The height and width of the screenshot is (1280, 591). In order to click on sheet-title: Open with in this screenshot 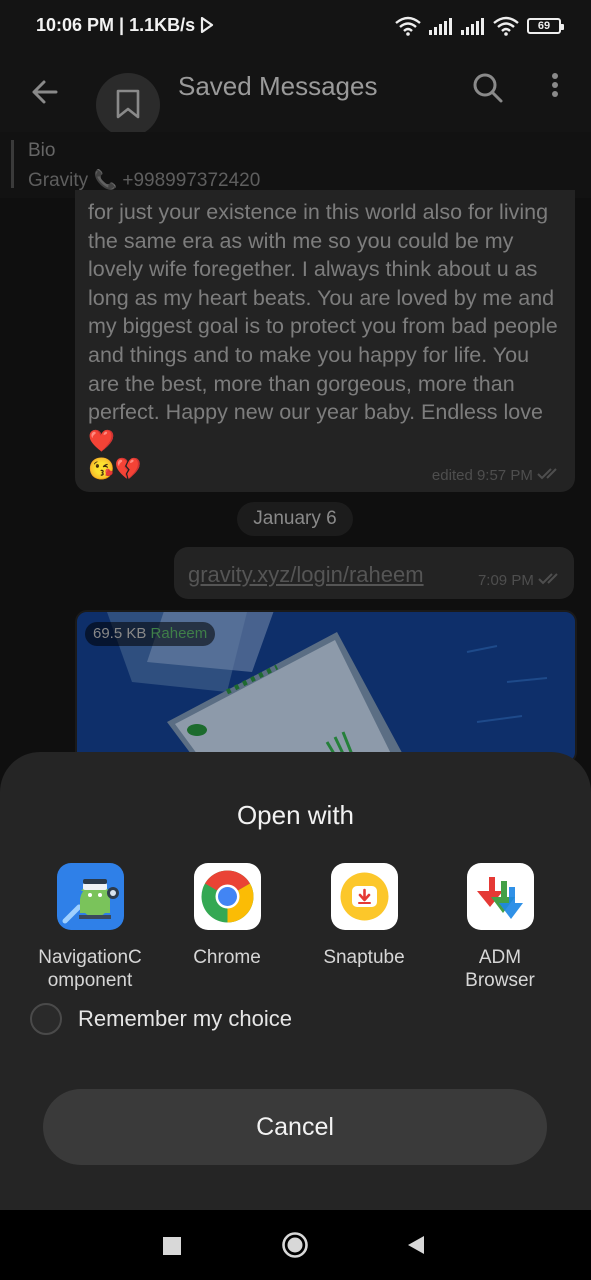, I will do `click(295, 815)`.